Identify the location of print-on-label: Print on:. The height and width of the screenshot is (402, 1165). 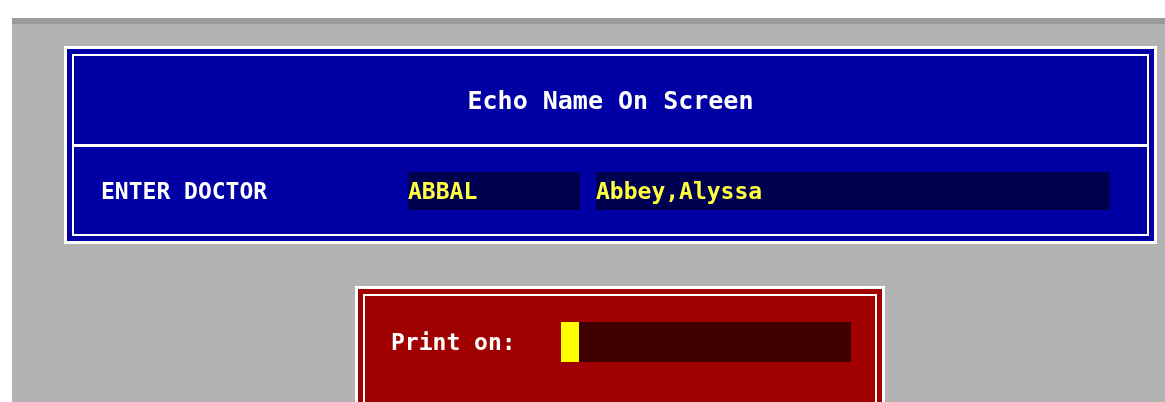
(454, 342).